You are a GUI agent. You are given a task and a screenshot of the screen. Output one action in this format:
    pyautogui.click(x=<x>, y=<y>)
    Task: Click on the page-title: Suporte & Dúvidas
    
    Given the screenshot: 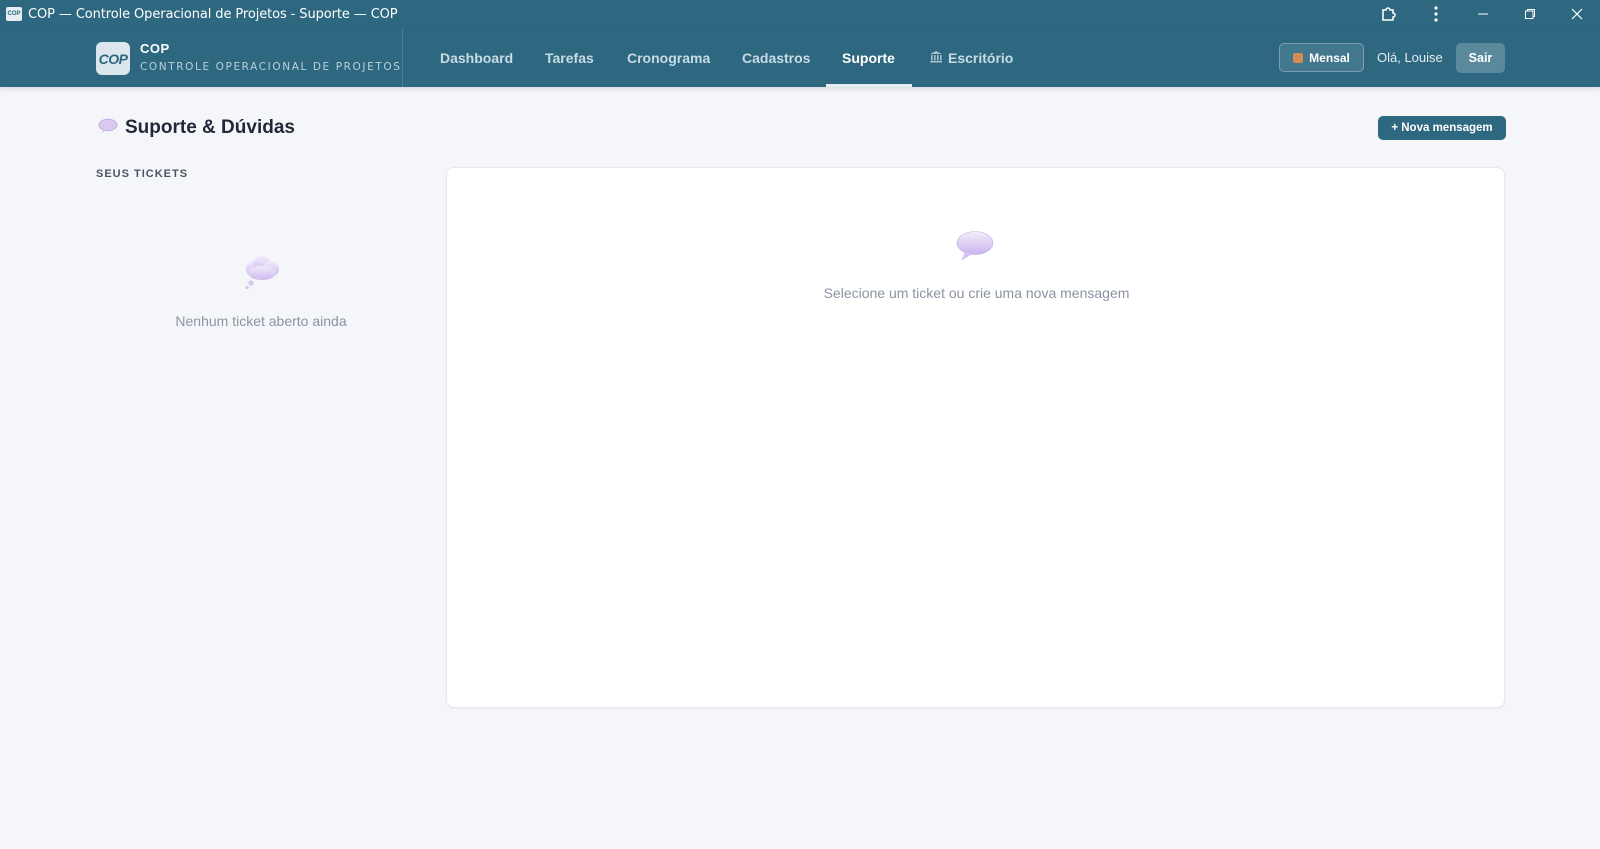 What is the action you would take?
    pyautogui.click(x=210, y=127)
    